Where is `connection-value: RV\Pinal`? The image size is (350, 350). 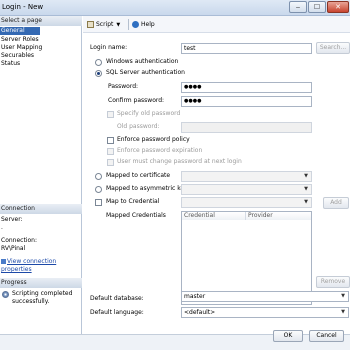
connection-value: RV\Pinal is located at coordinates (13, 248).